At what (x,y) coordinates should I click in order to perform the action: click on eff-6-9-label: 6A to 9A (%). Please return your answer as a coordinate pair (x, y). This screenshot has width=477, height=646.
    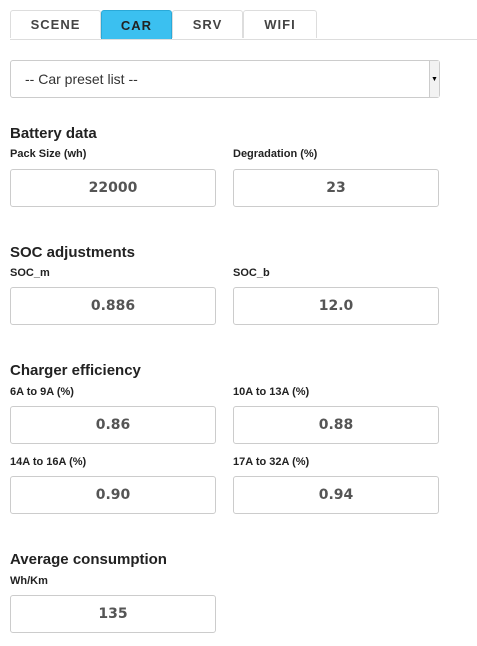
    Looking at the image, I should click on (42, 392).